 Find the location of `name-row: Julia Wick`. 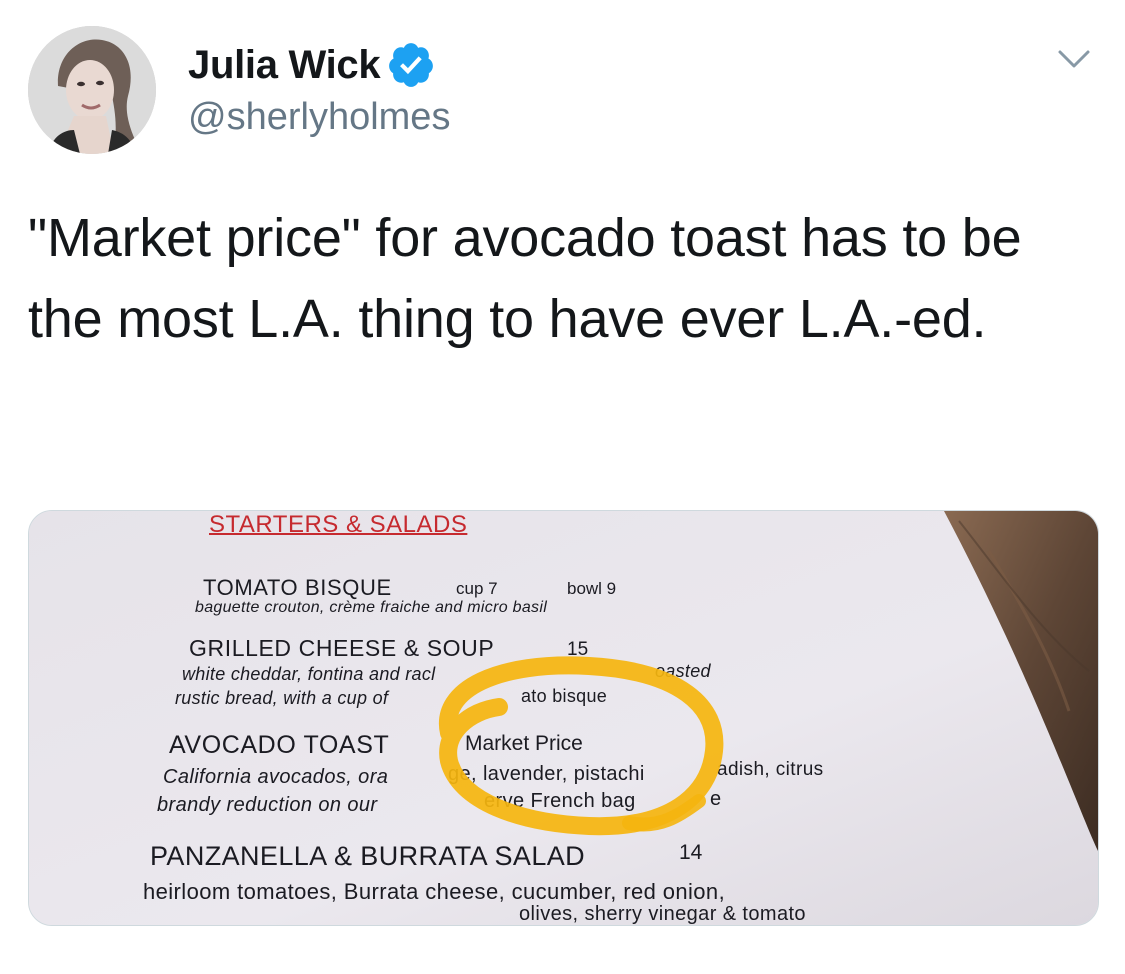

name-row: Julia Wick is located at coordinates (312, 65).